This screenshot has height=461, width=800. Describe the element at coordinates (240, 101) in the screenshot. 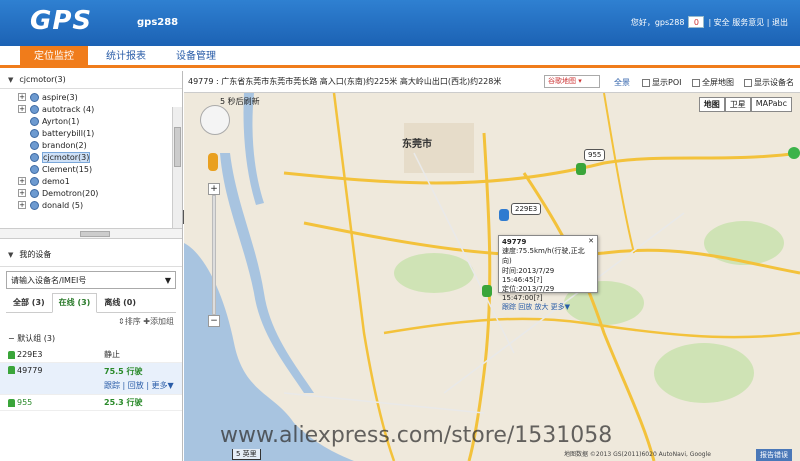

I see `refresh-countdown: 5 秒后刷新` at that location.